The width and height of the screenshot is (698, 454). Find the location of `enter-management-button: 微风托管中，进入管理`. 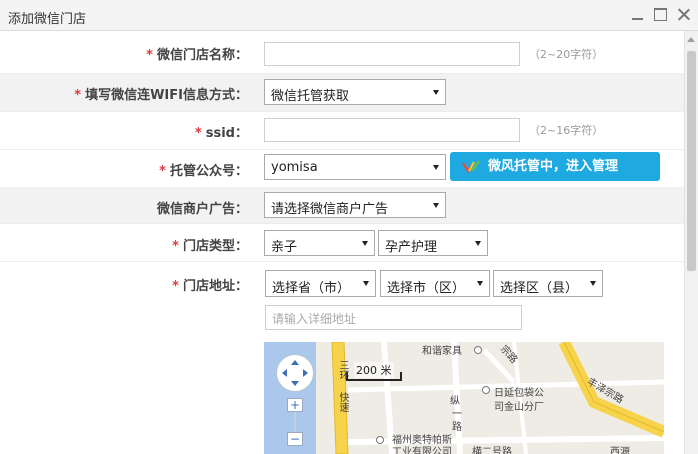

enter-management-button: 微风托管中，进入管理 is located at coordinates (555, 166).